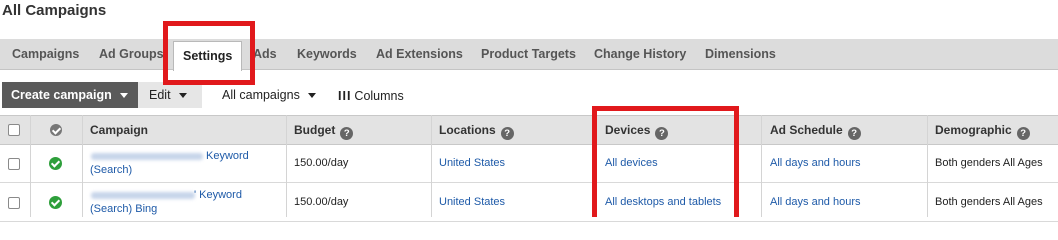 This screenshot has width=1058, height=240. What do you see at coordinates (208, 56) in the screenshot?
I see `tab-settings: Settings` at bounding box center [208, 56].